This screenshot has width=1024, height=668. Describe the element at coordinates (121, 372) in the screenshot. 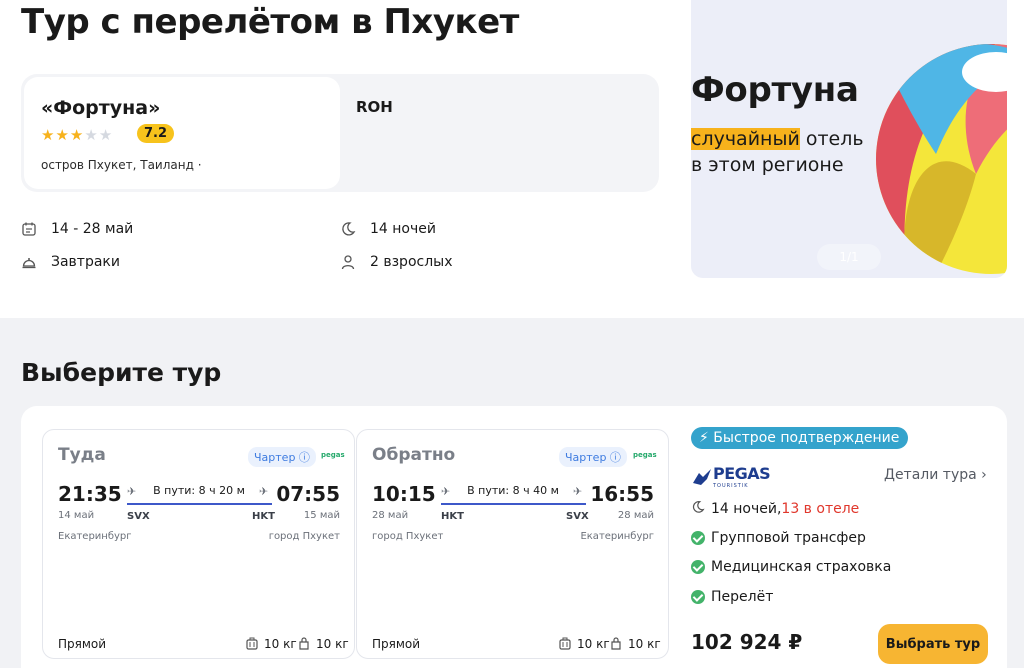

I see `section-title: Выберите тур` at that location.